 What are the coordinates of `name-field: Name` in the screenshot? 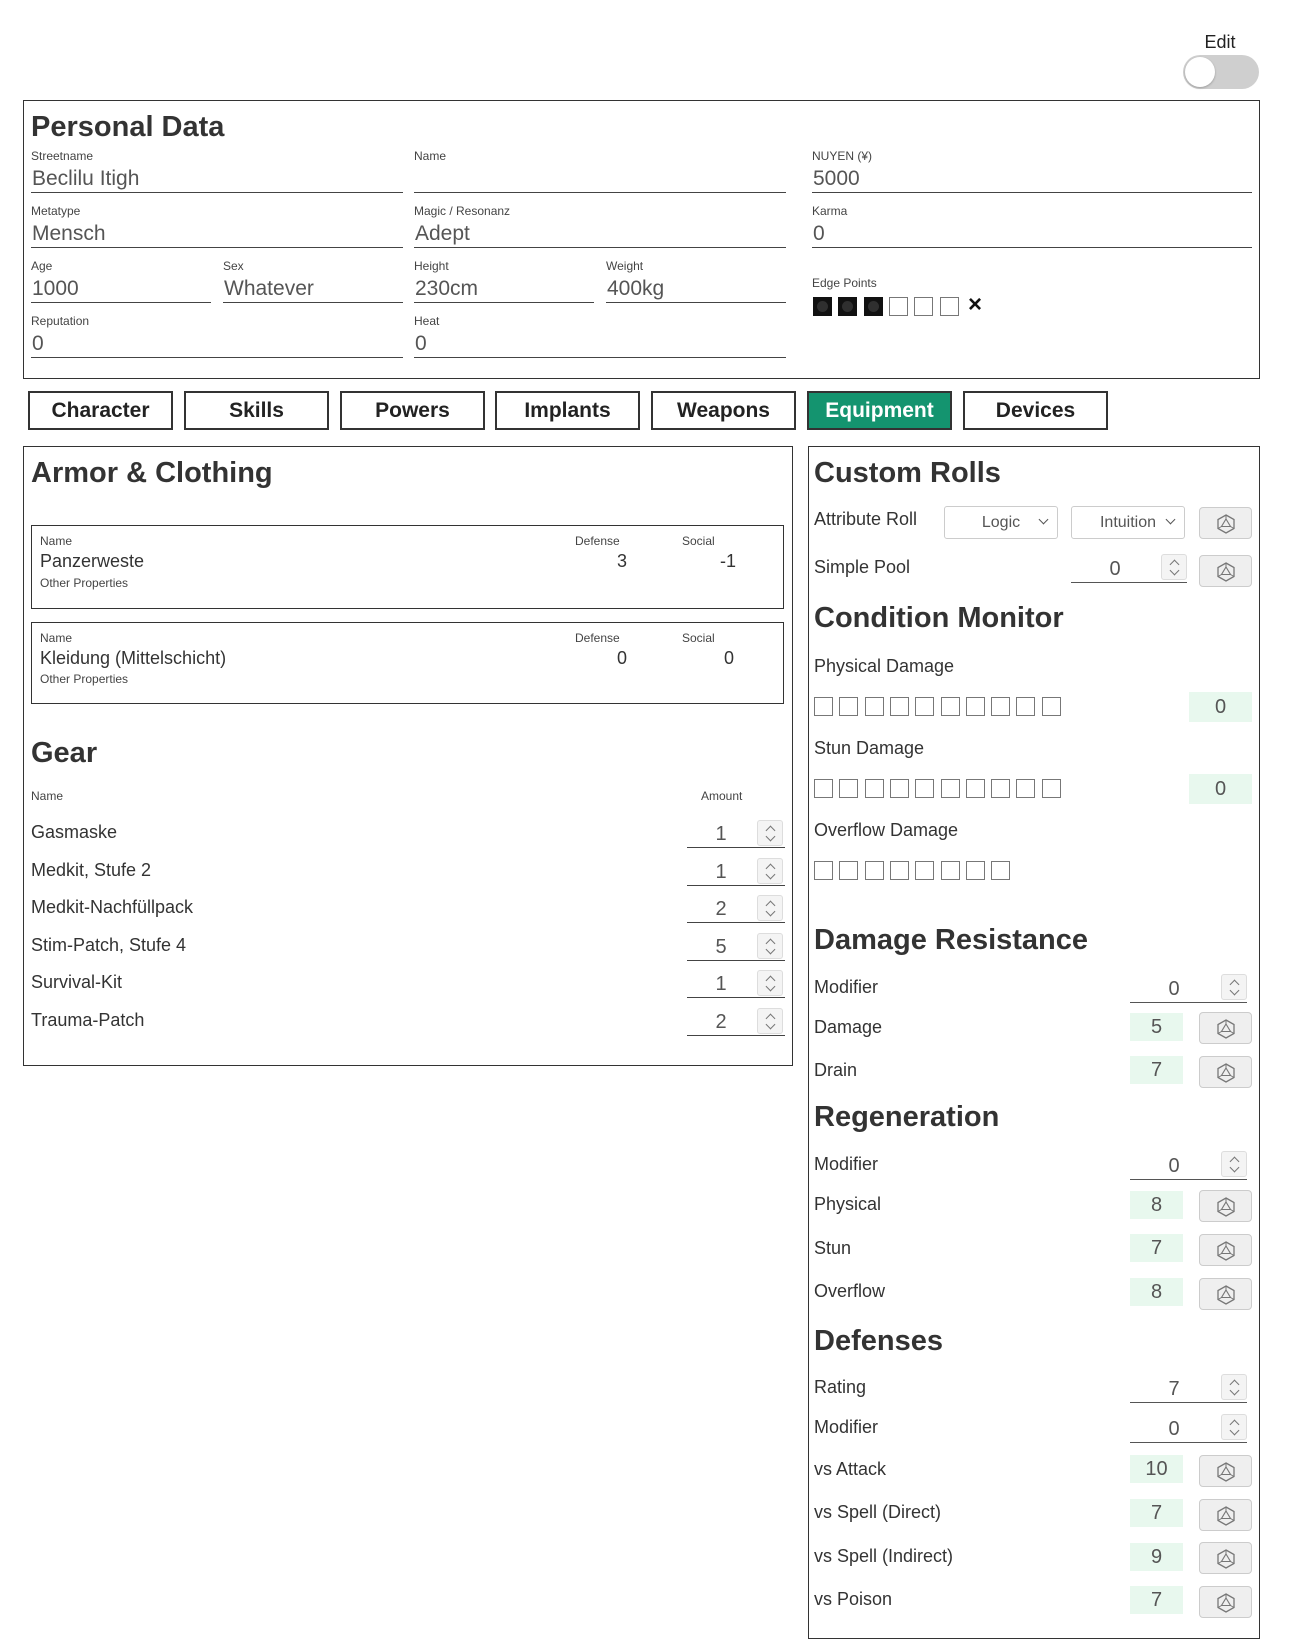 It's located at (600, 170).